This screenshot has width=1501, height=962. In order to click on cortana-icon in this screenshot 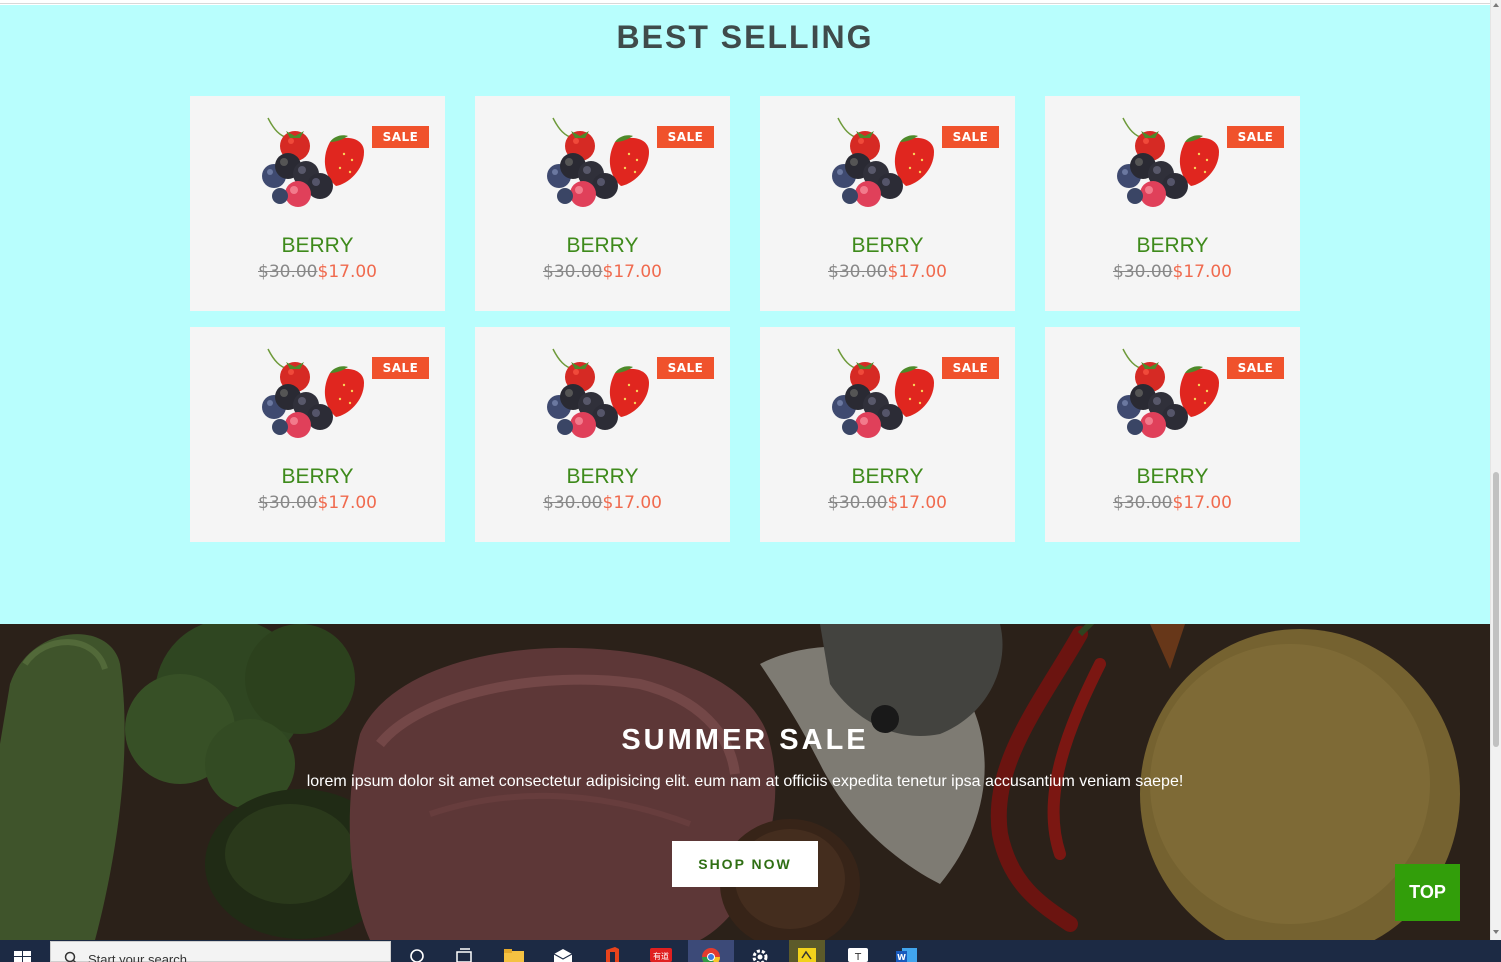, I will do `click(419, 954)`.